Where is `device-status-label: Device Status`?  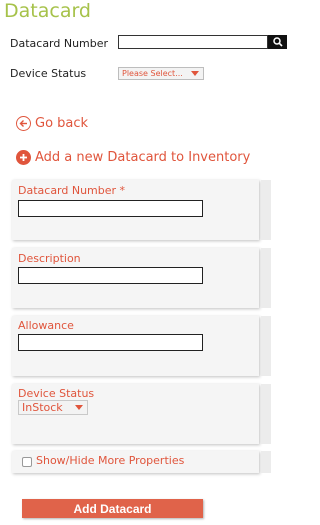 device-status-label: Device Status is located at coordinates (56, 393).